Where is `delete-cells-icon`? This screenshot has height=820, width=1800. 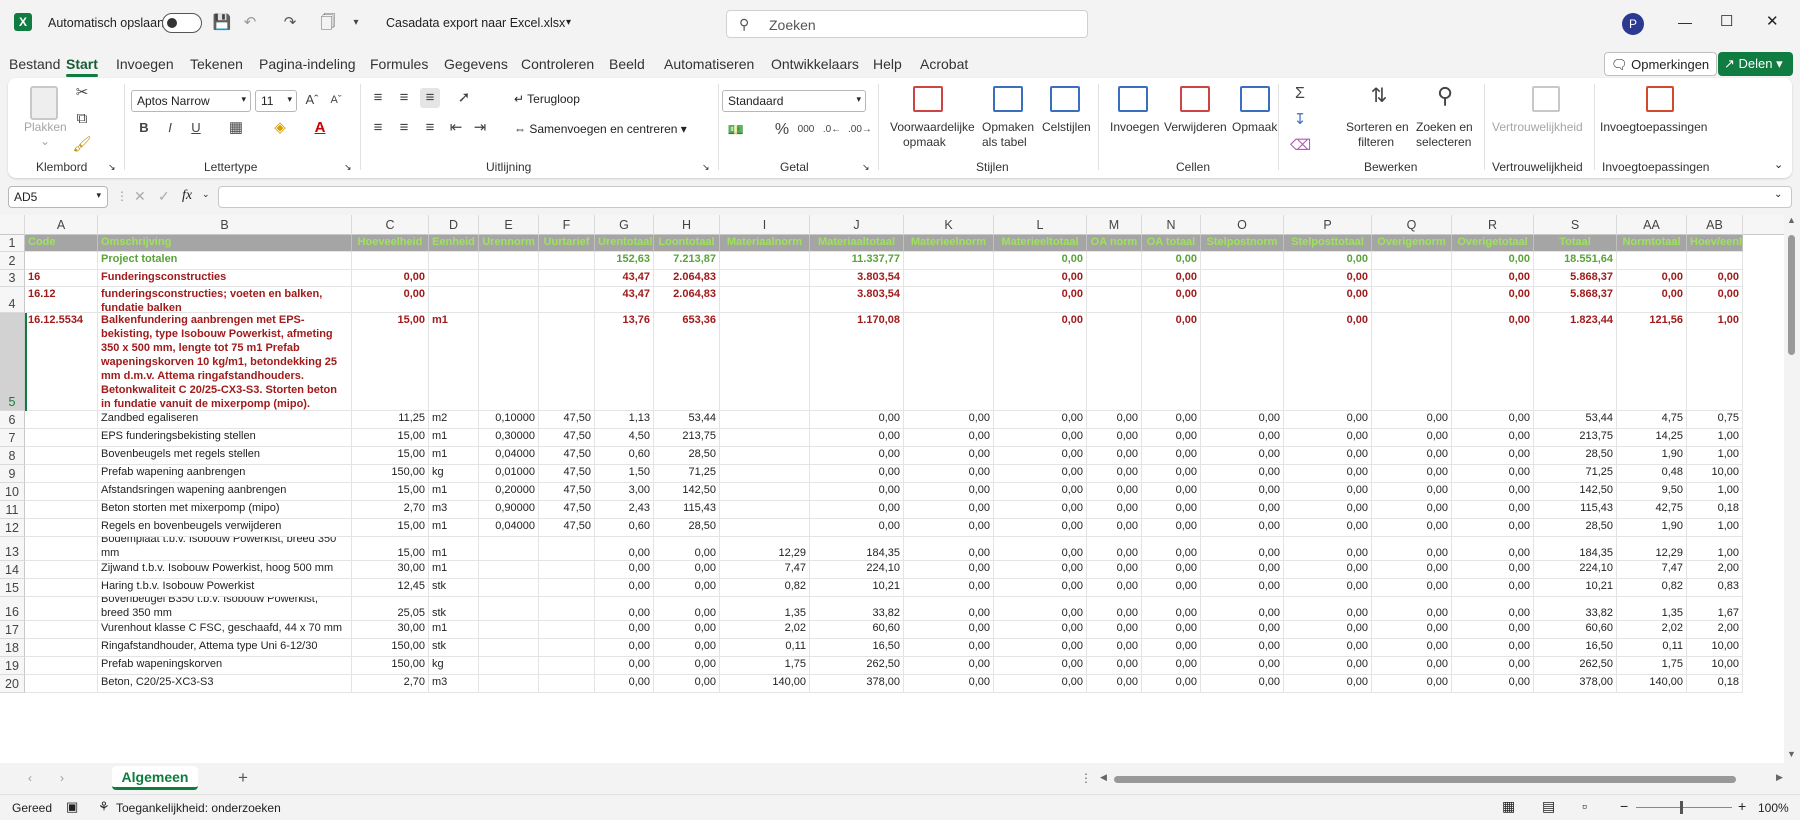 delete-cells-icon is located at coordinates (1195, 99).